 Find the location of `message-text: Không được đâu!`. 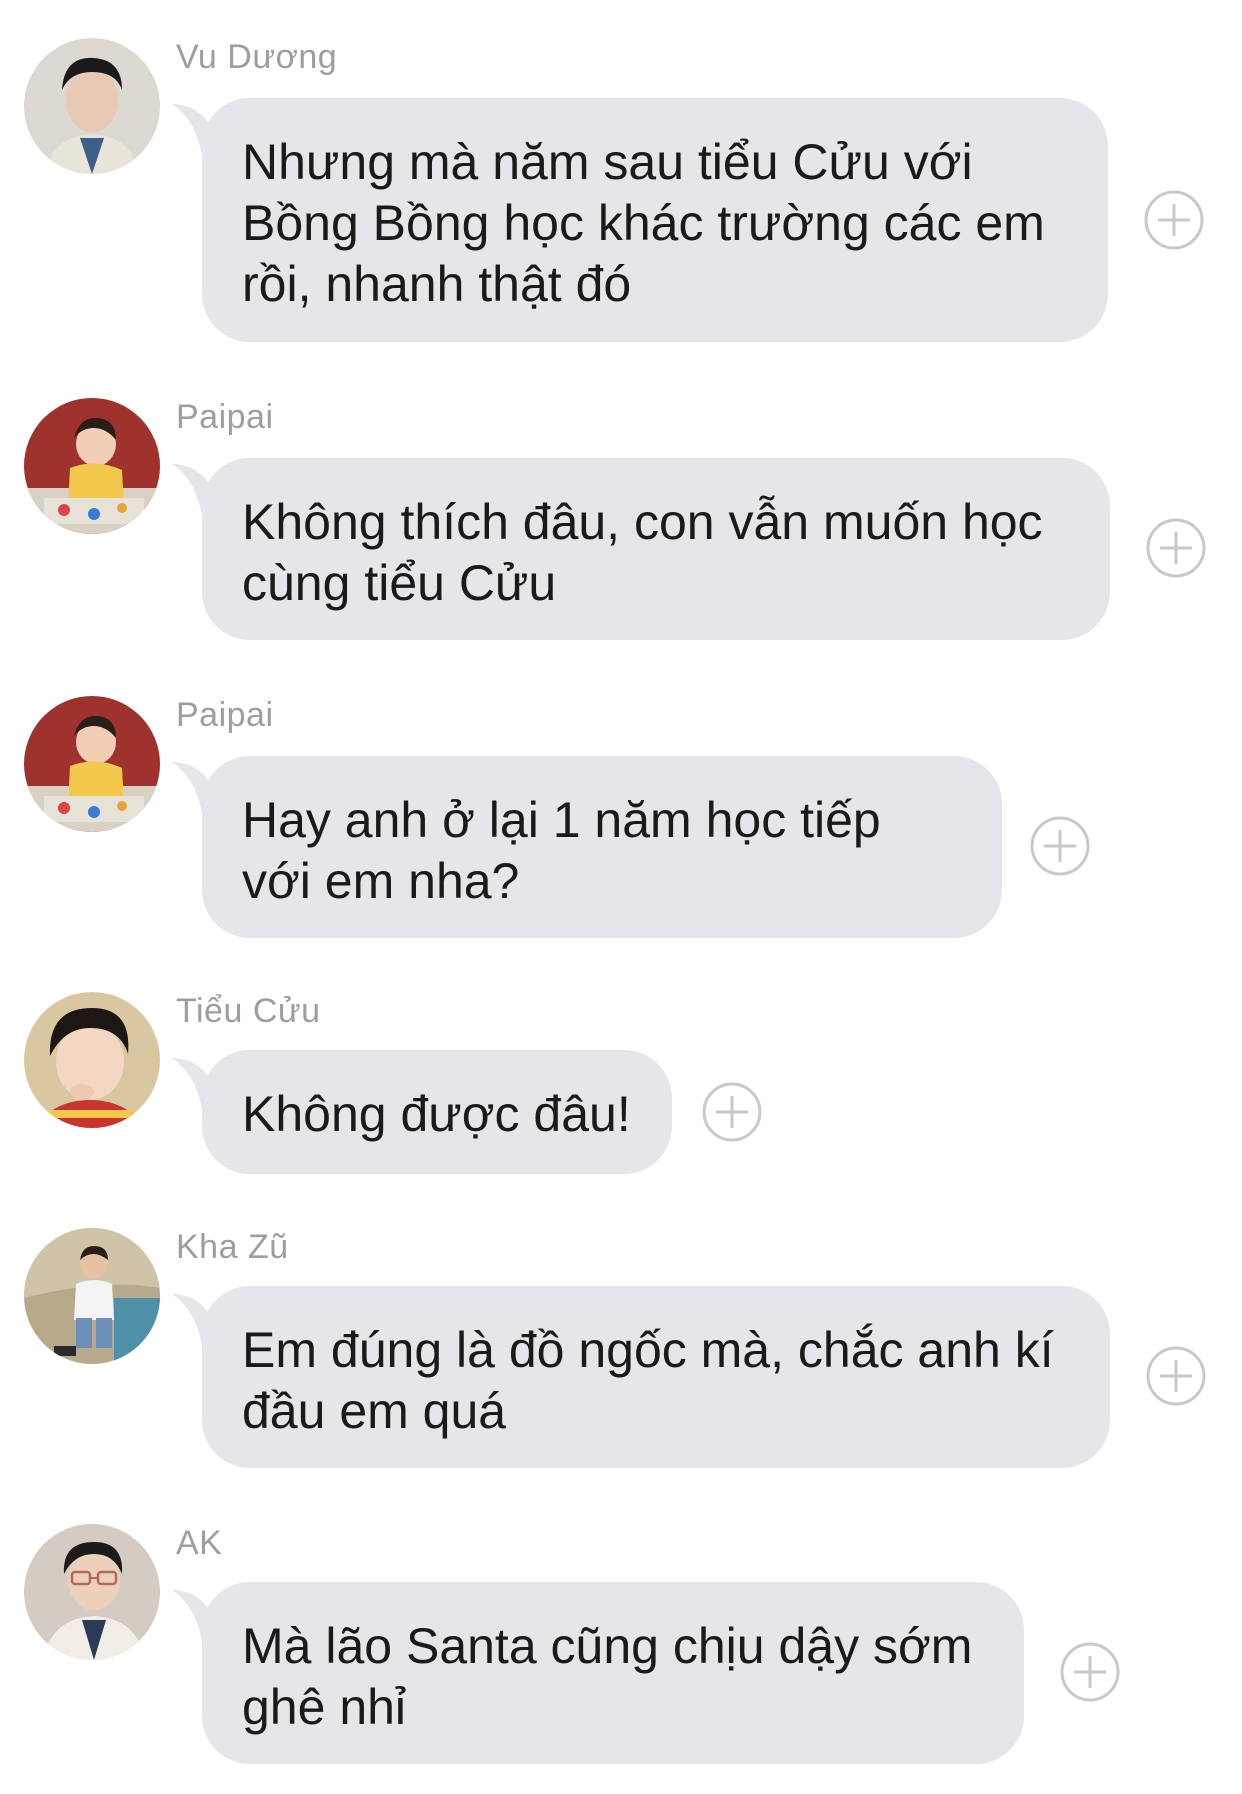

message-text: Không được đâu! is located at coordinates (436, 1114).